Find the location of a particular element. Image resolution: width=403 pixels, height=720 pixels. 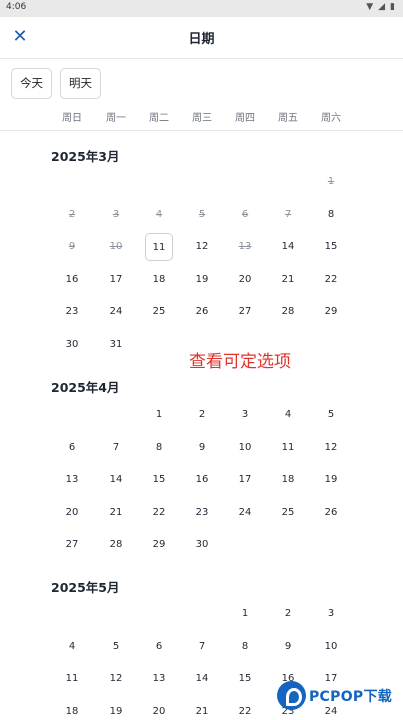

watermark: PCPOP下载 is located at coordinates (334, 695).